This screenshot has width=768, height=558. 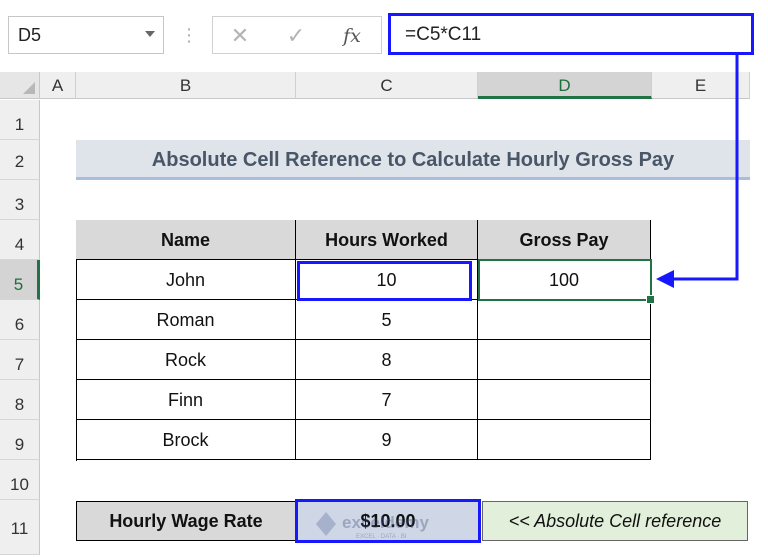 I want to click on annotation-arrow, so click(x=697, y=171).